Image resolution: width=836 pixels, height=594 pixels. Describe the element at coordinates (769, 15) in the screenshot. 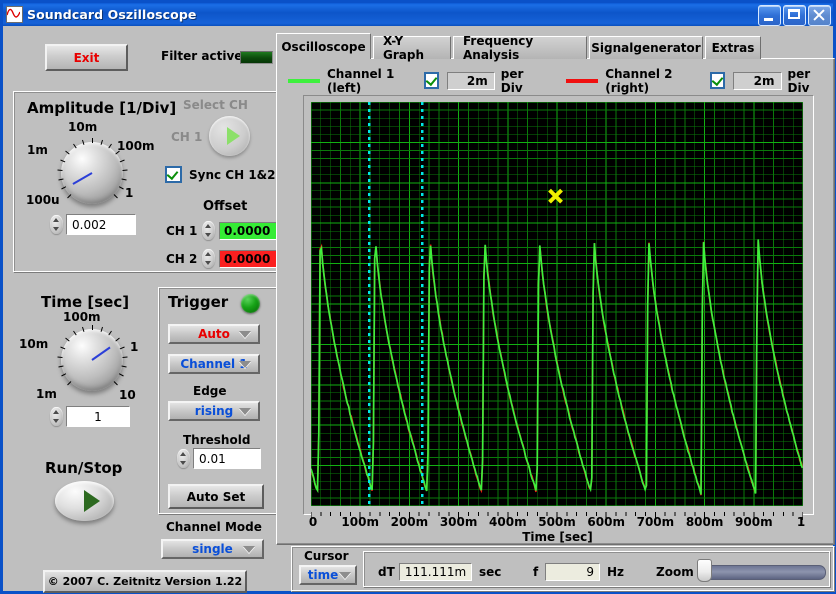

I see `minimize-icon` at that location.